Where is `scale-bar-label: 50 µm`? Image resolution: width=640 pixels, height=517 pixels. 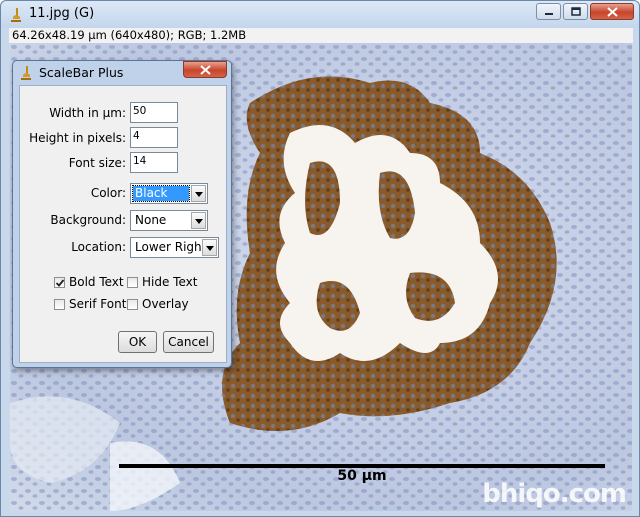
scale-bar-label: 50 µm is located at coordinates (362, 476).